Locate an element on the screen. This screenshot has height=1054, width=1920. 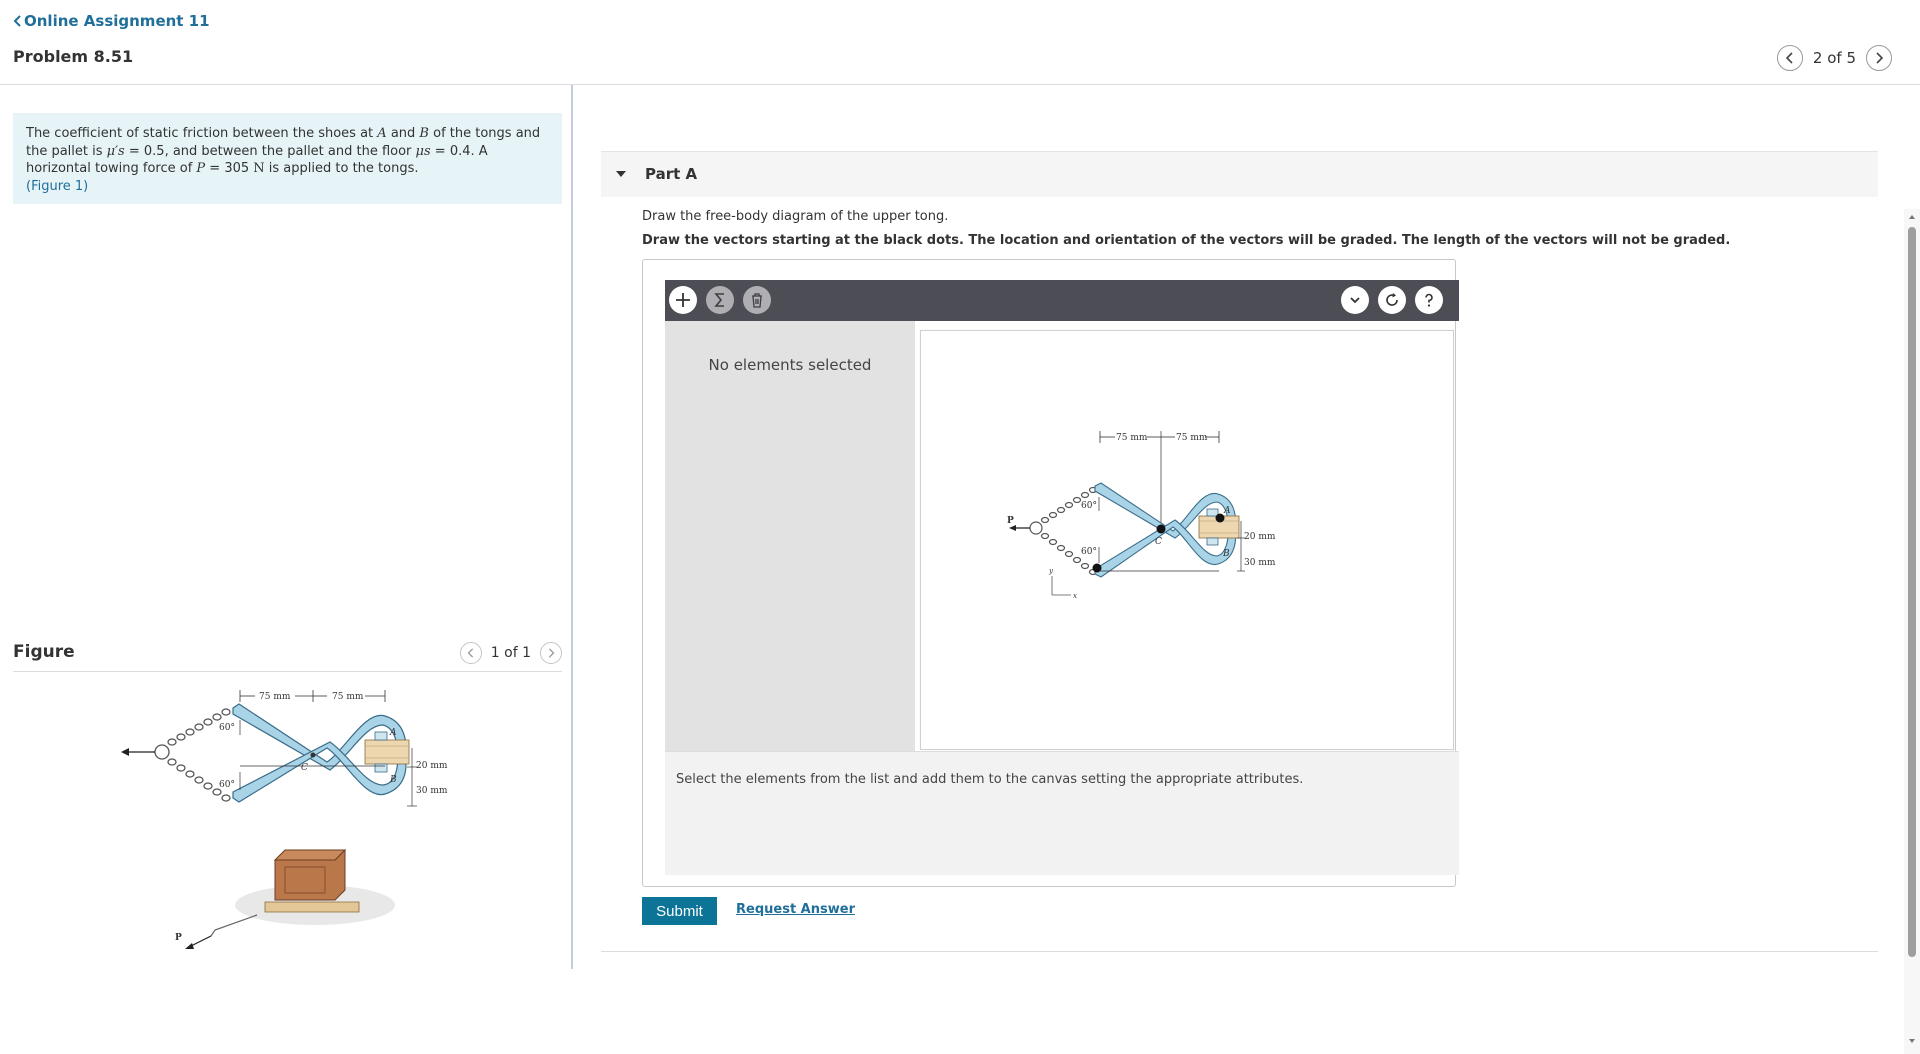
fig-angle-bot: 60° is located at coordinates (227, 785).